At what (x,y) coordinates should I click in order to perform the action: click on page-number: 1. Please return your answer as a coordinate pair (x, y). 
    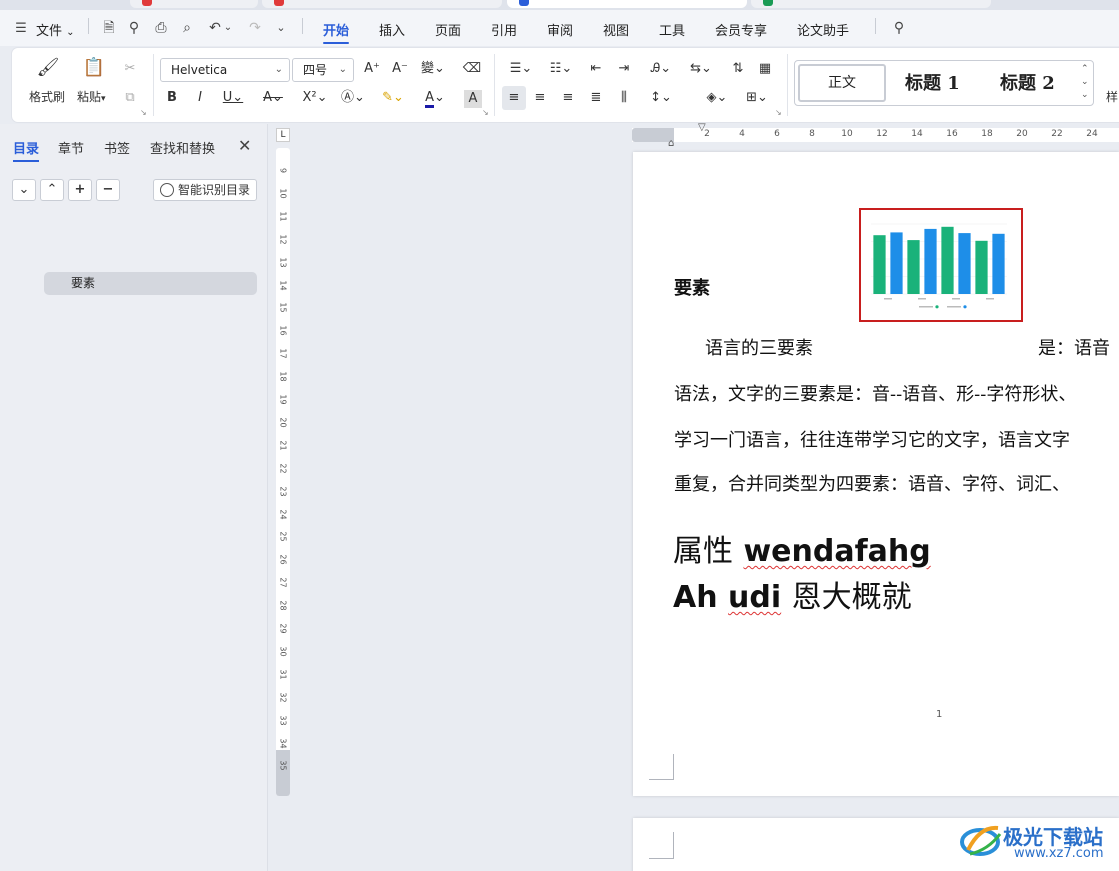
    Looking at the image, I should click on (939, 714).